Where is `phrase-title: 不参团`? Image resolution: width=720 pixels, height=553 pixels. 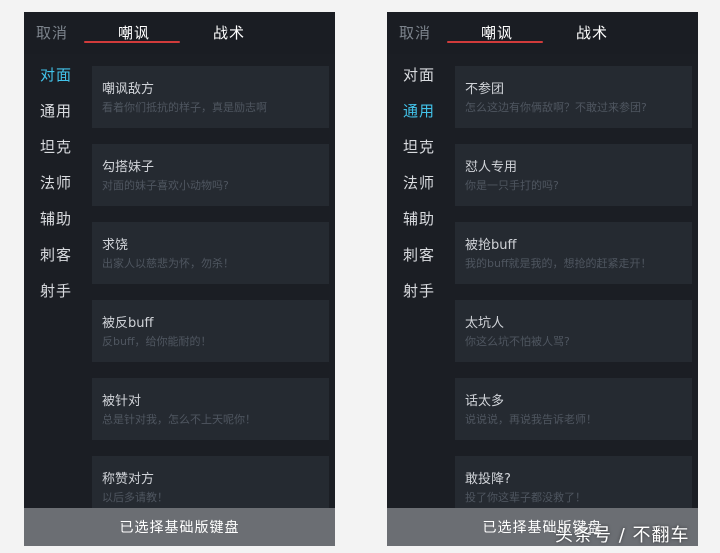
phrase-title: 不参团 is located at coordinates (485, 89).